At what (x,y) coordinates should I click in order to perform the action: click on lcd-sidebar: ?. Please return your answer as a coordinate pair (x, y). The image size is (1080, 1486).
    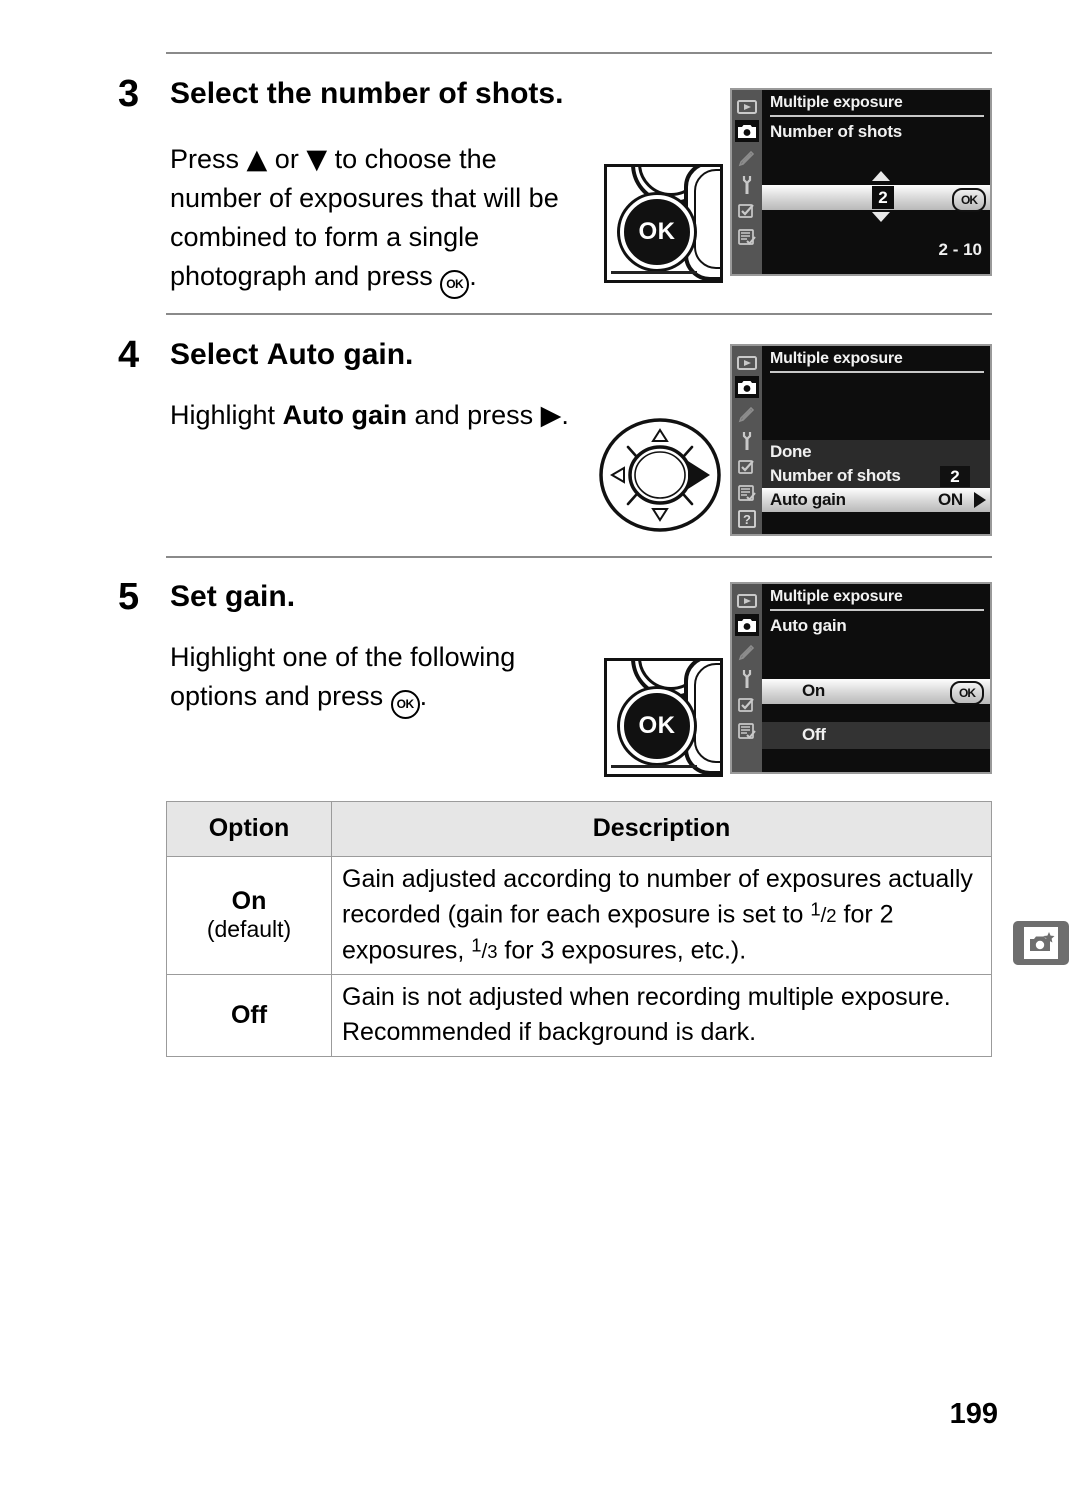
    Looking at the image, I should click on (747, 440).